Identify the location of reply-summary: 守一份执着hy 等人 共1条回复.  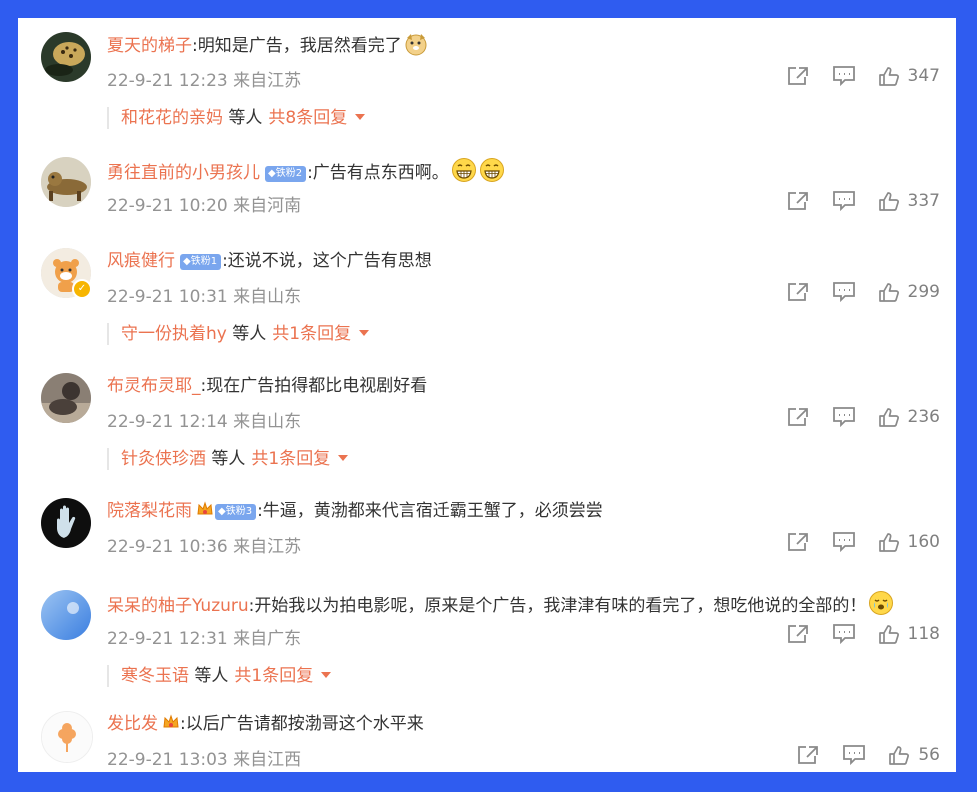
(238, 334).